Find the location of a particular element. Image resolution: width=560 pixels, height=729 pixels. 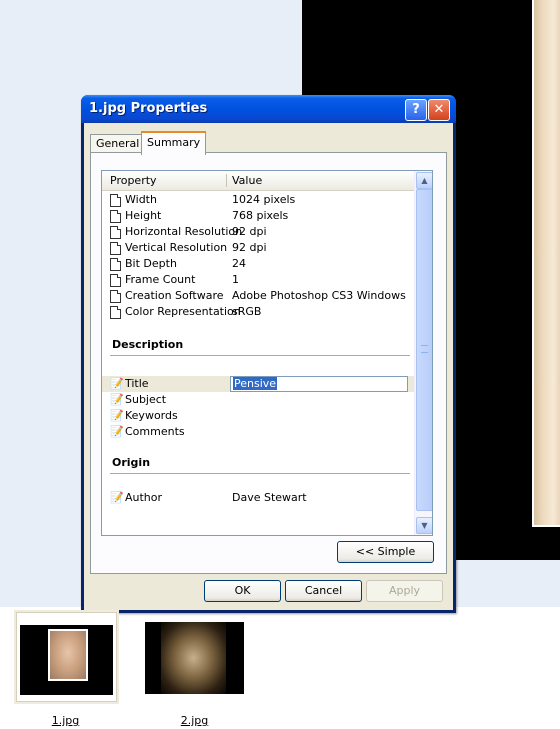

list-item: 📝 Comments is located at coordinates (258, 432).